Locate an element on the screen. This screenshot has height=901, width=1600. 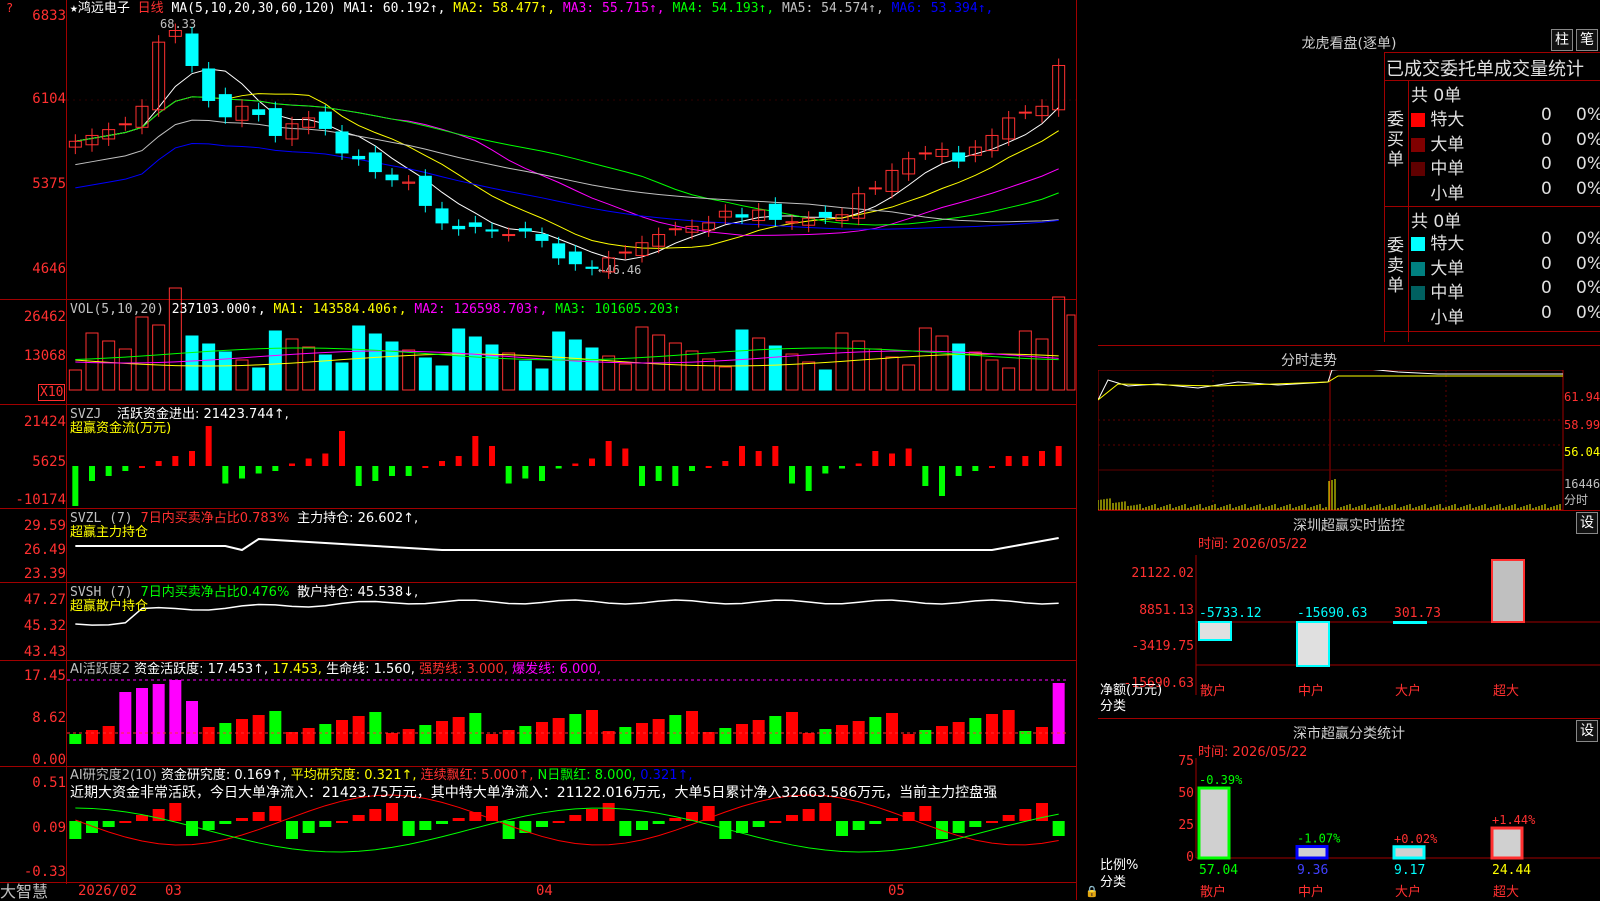
sz-class-settings-button: 设 is located at coordinates (1587, 731).